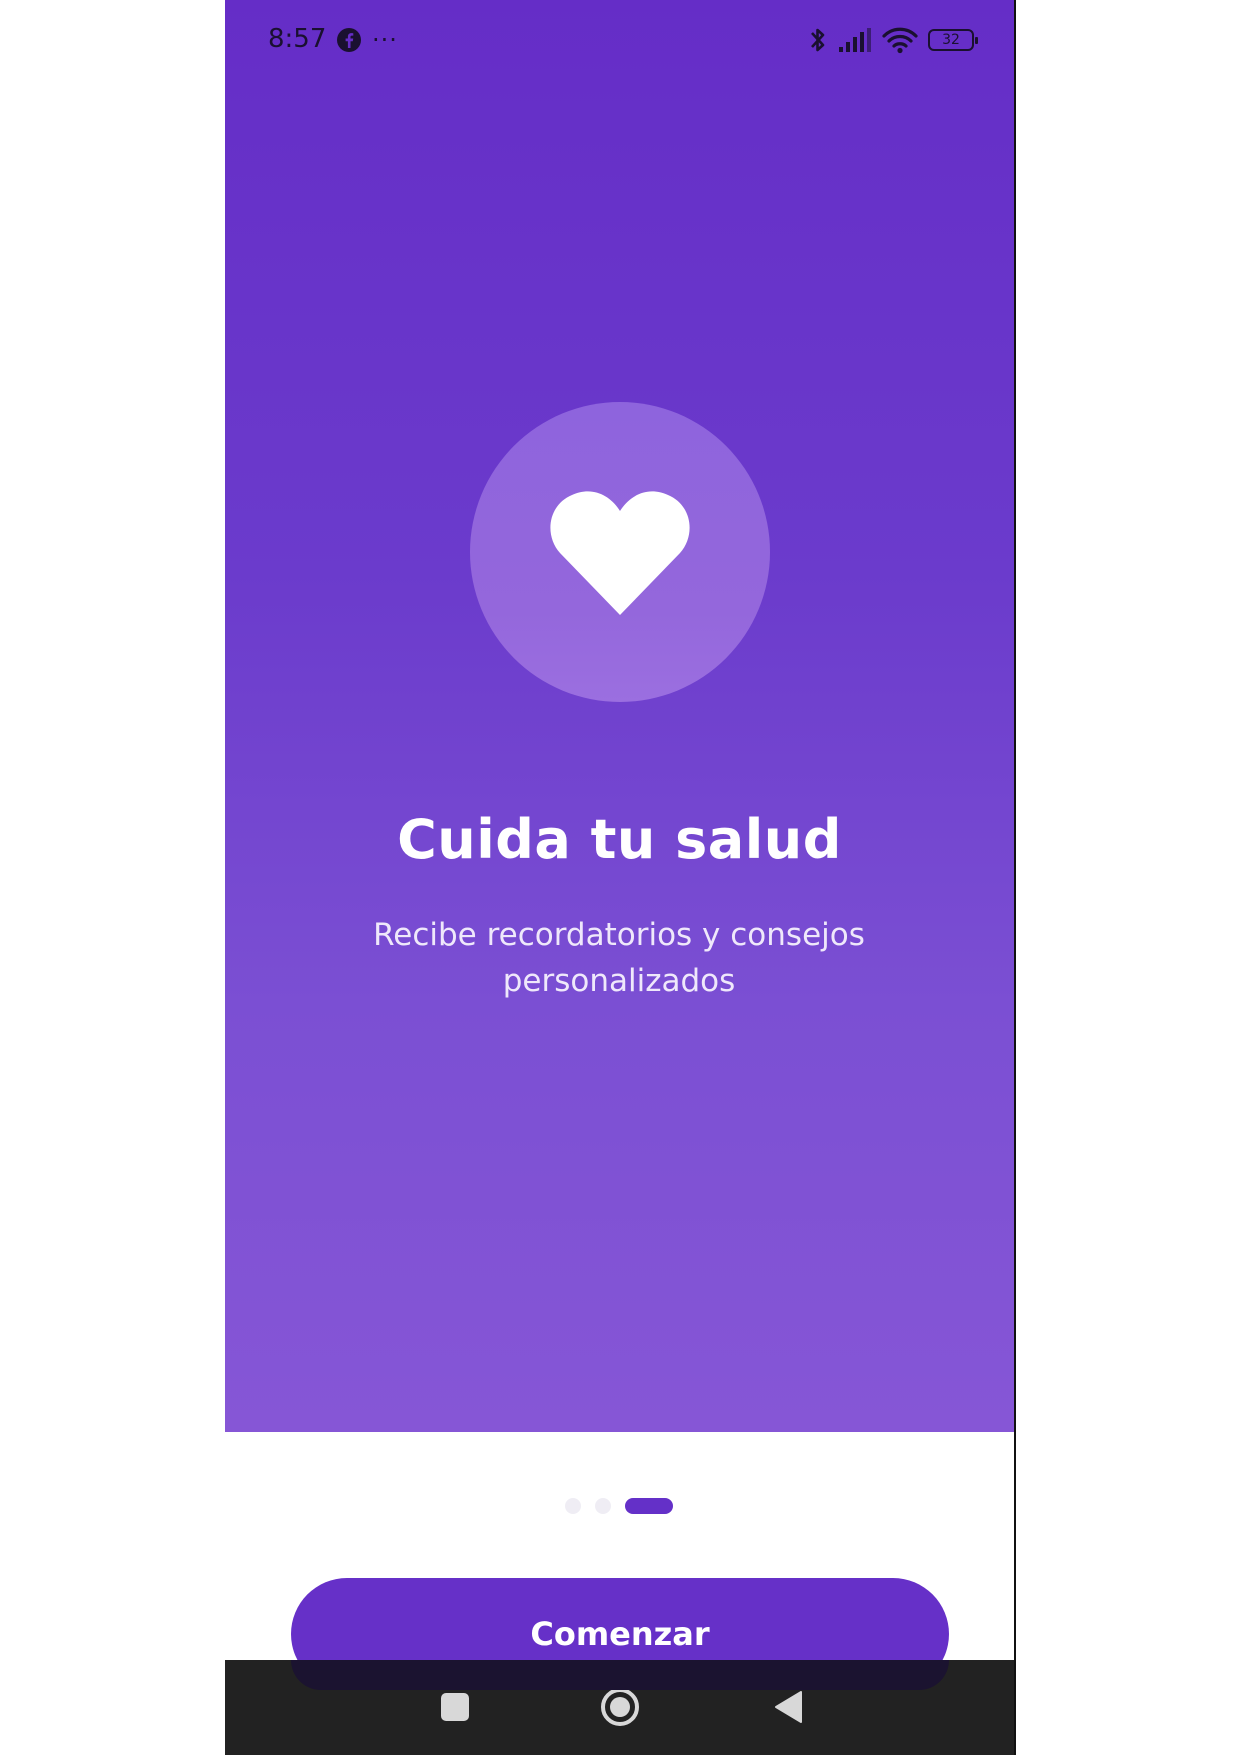  What do you see at coordinates (855, 40) in the screenshot?
I see `signal-icon` at bounding box center [855, 40].